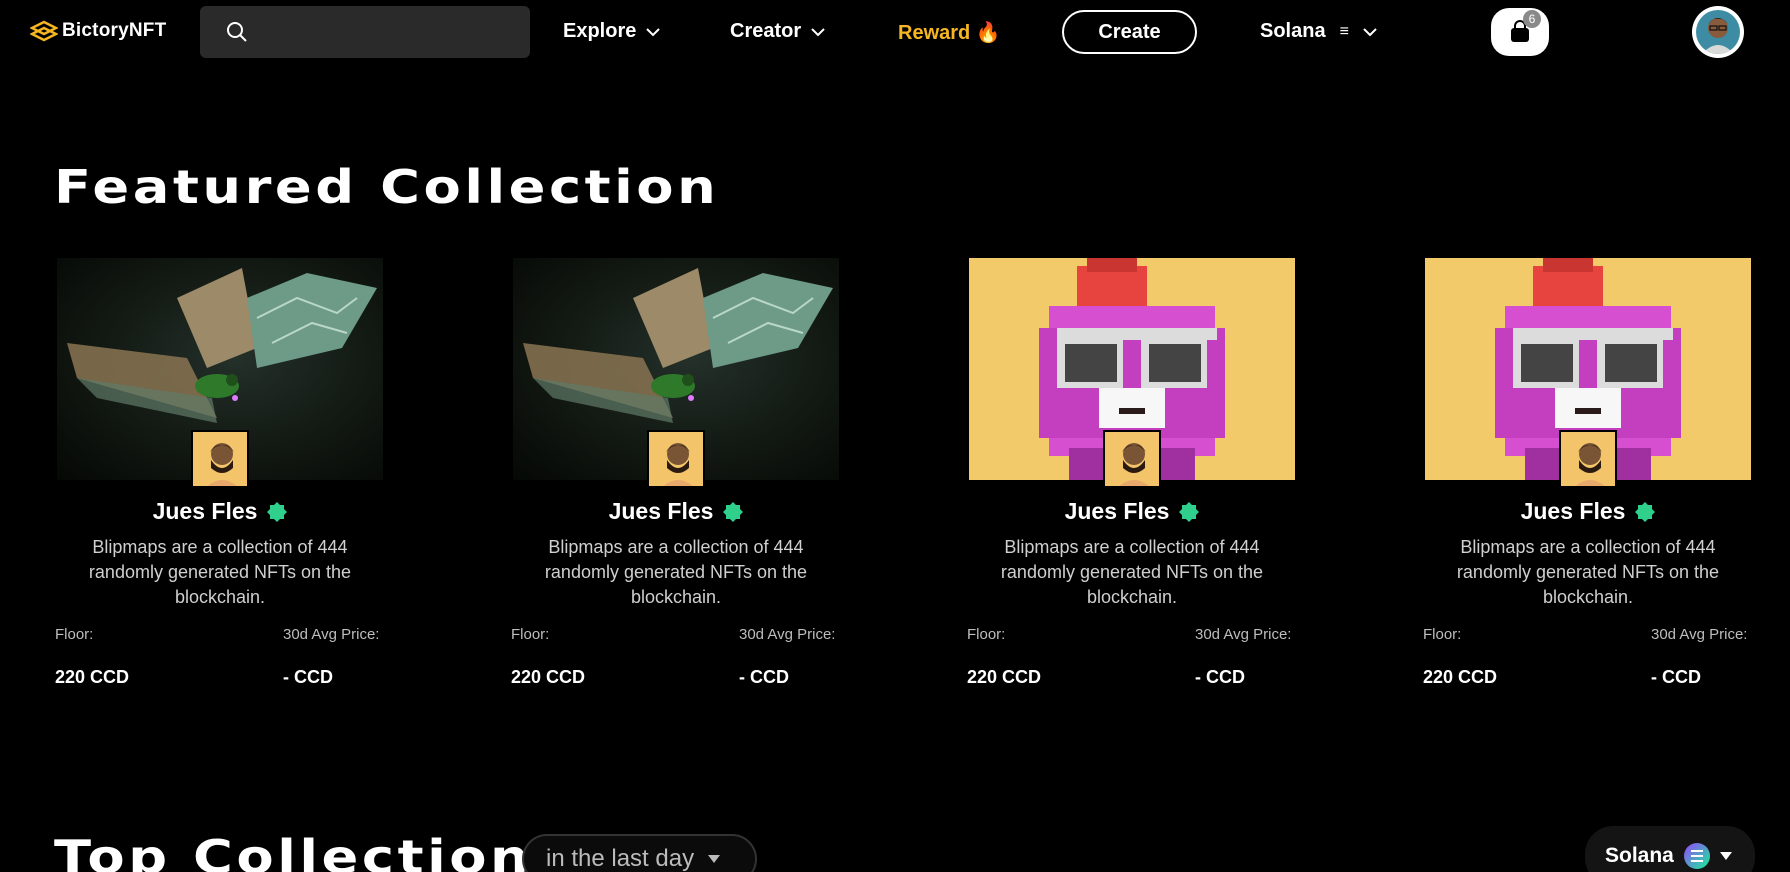 This screenshot has height=872, width=1790. I want to click on nav-creator: Creator, so click(777, 31).